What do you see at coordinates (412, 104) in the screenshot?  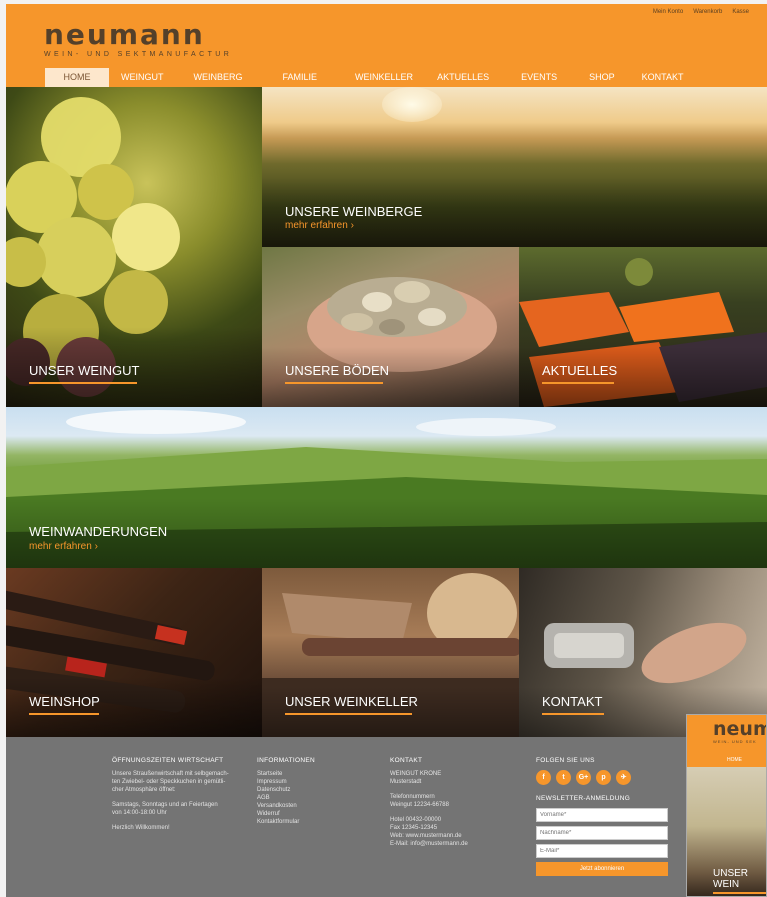 I see `sun-shape` at bounding box center [412, 104].